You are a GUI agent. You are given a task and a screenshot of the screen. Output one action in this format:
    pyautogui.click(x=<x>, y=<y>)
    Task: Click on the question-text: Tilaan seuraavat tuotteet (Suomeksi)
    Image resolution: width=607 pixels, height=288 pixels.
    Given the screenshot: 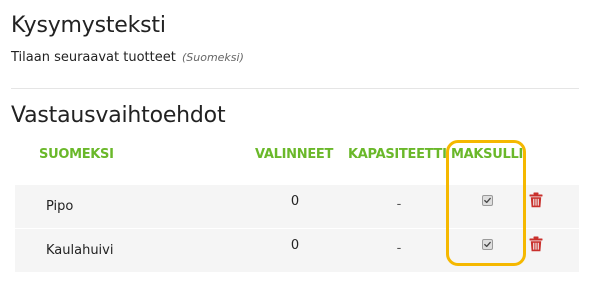 What is the action you would take?
    pyautogui.click(x=127, y=58)
    